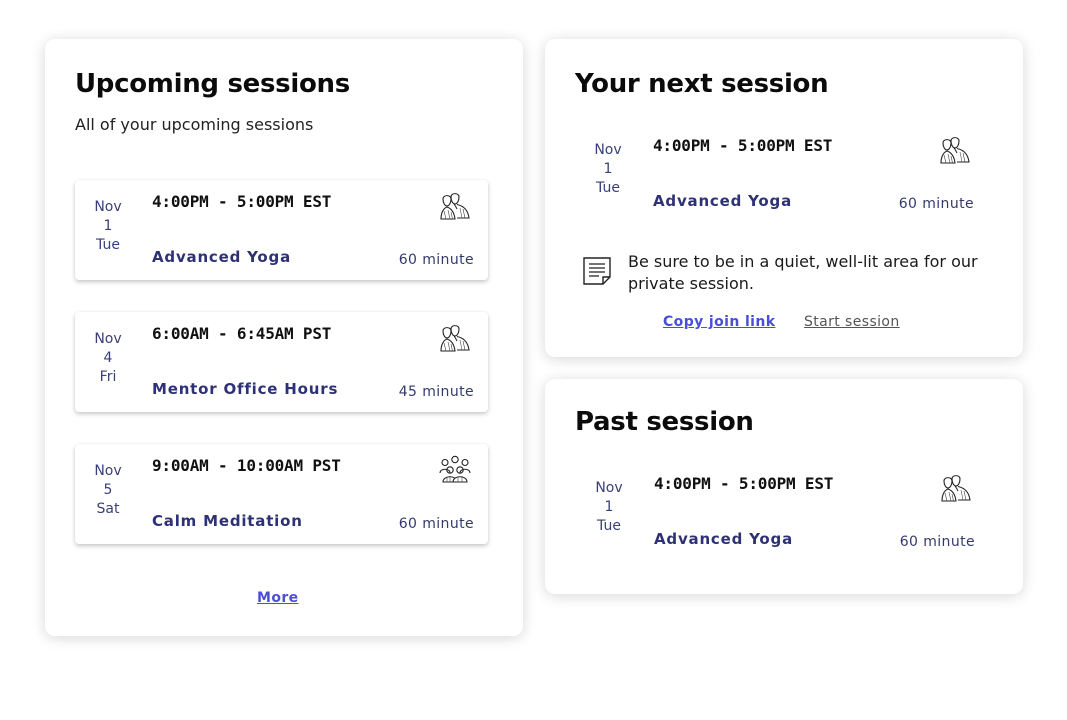  I want to click on session-weekday: Fri, so click(108, 377).